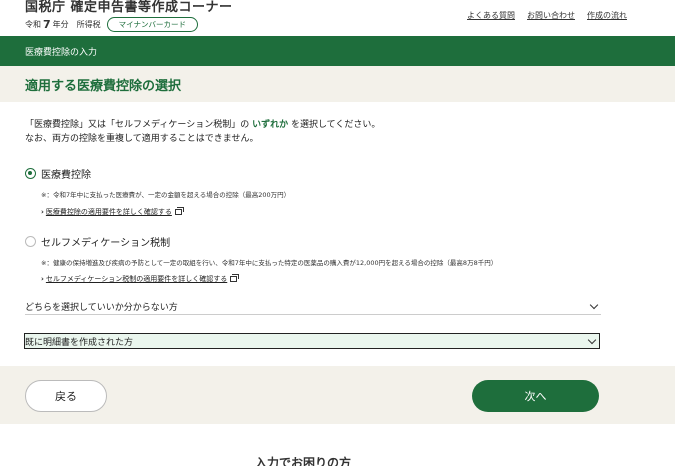  Describe the element at coordinates (109, 212) in the screenshot. I see `medical-deduction-detail-text: 医療費控除の適用要件を詳しく確認する` at that location.